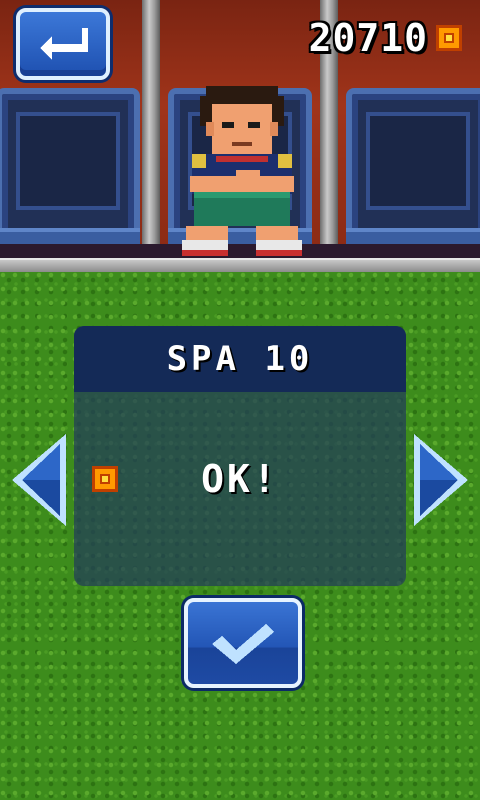 The image size is (480, 800). I want to click on return-arrow-icon, so click(64, 44).